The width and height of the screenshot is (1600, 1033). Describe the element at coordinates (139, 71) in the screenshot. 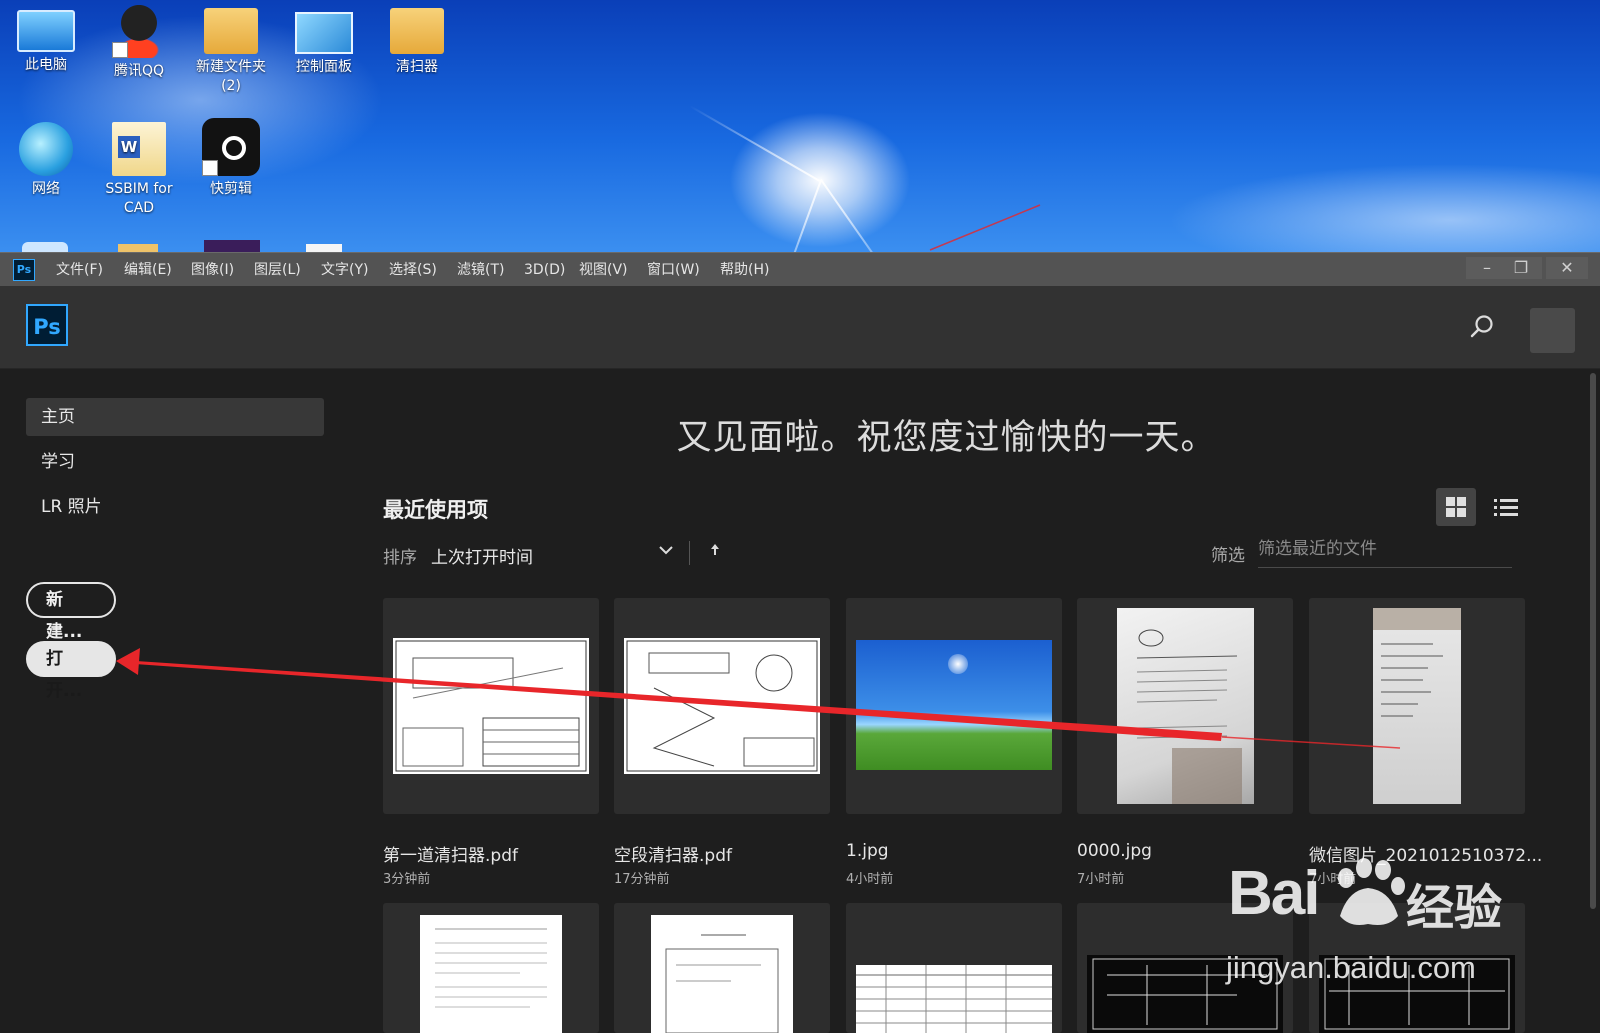

I see `desktop-icon-label: 腾讯QQ` at that location.